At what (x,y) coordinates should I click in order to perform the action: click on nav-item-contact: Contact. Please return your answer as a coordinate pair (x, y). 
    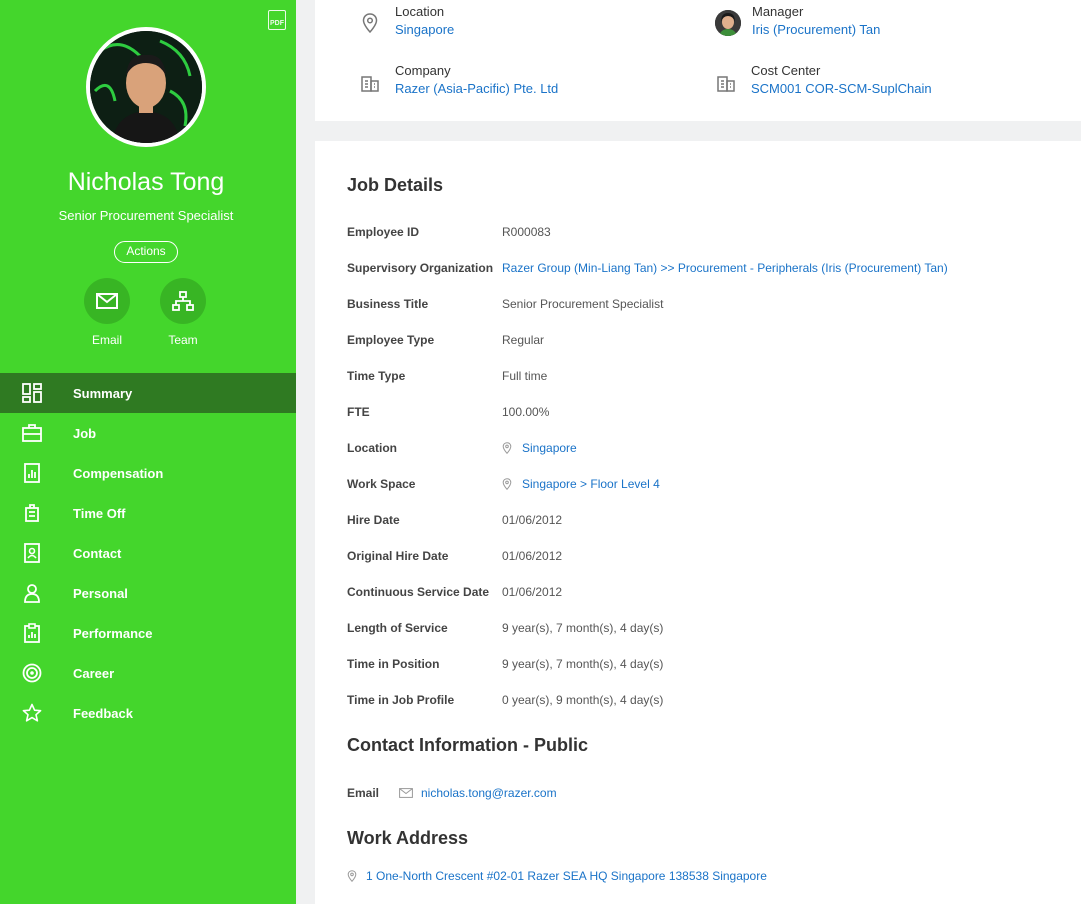
    Looking at the image, I should click on (148, 553).